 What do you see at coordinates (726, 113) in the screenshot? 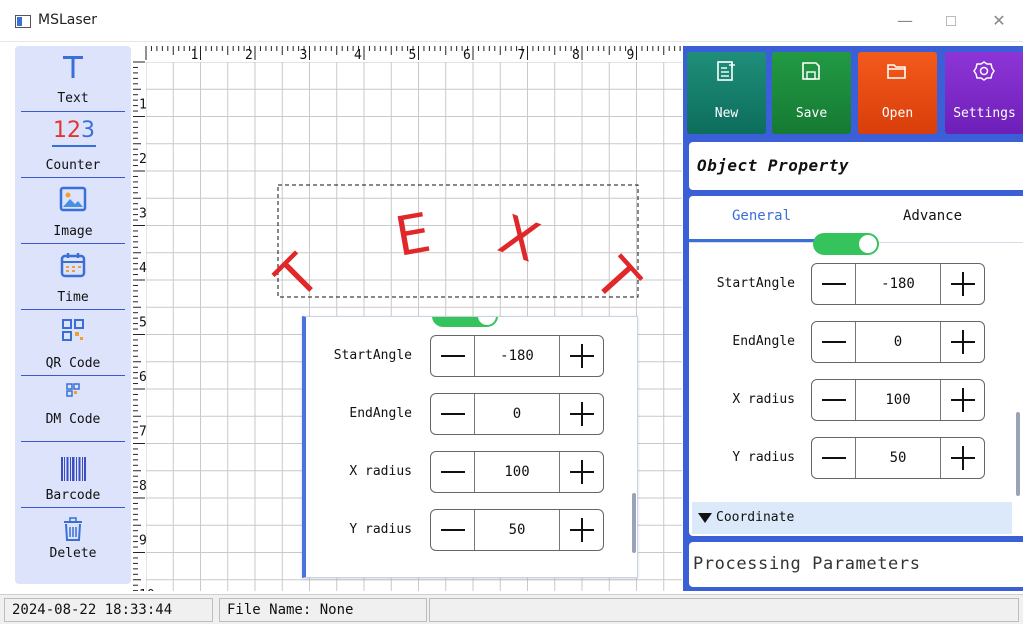
I see `new-label: New` at bounding box center [726, 113].